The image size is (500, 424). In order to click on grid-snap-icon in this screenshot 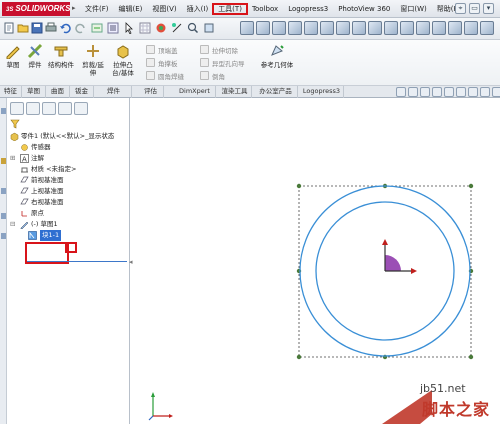, I will do `click(145, 28)`.